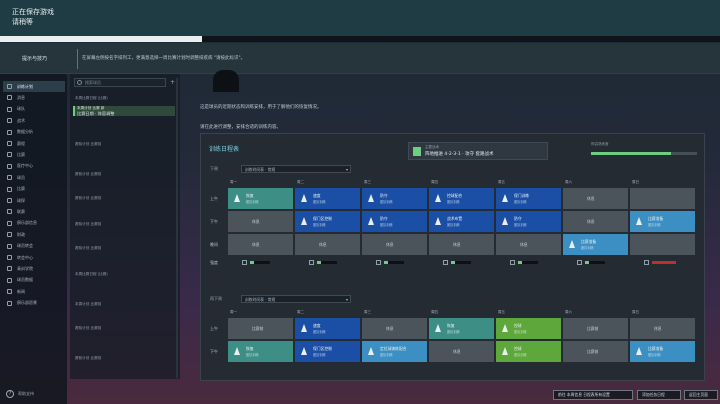  What do you see at coordinates (34, 177) in the screenshot?
I see `sidebar-item: 球员` at bounding box center [34, 177].